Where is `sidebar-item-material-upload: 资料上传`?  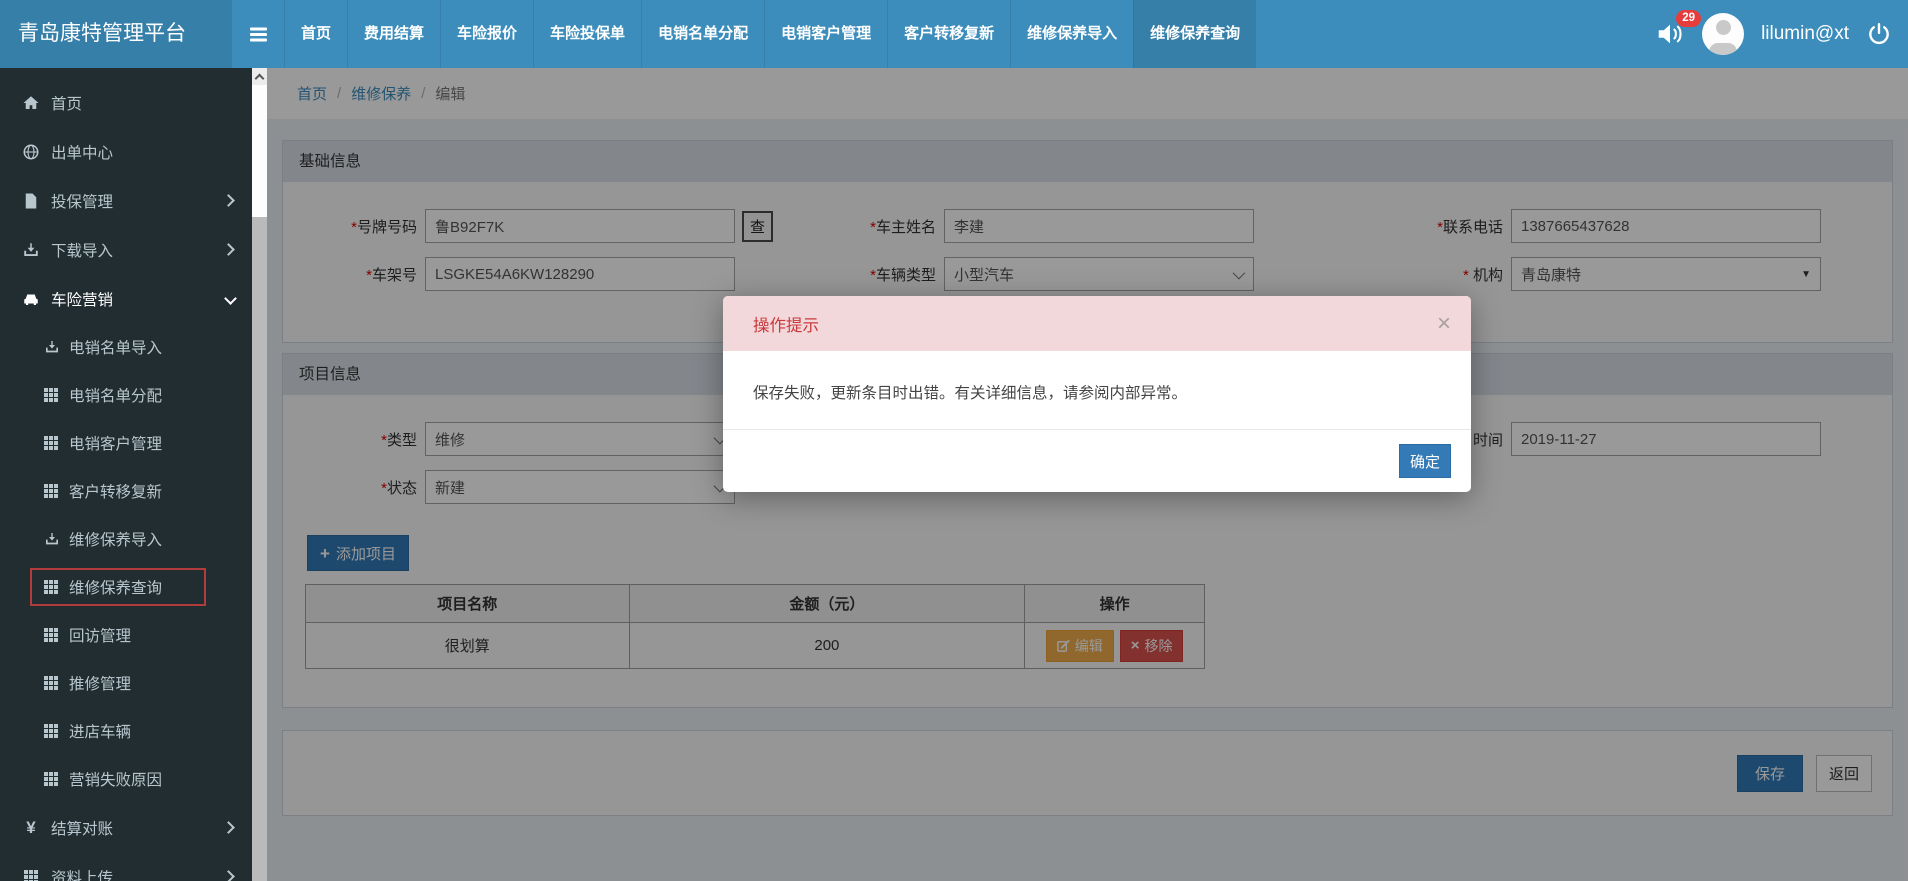
sidebar-item-material-upload: 资料上传 is located at coordinates (126, 866).